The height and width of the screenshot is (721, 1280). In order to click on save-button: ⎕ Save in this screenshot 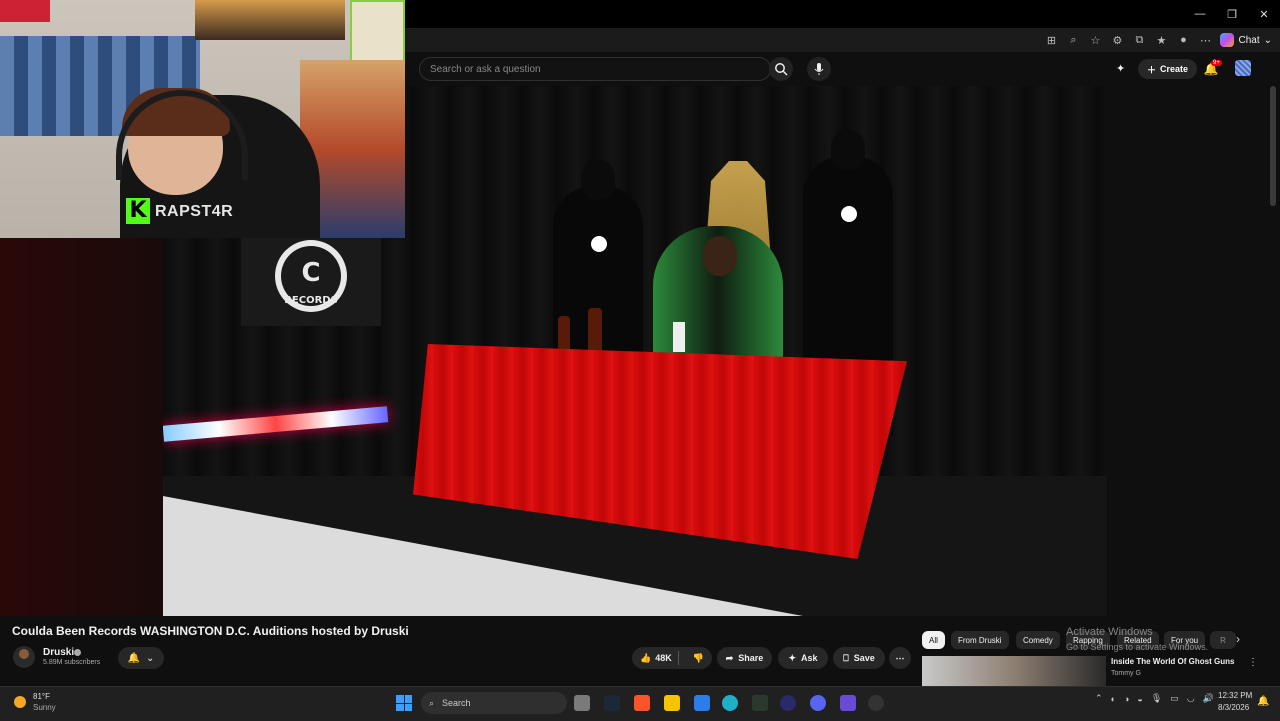, I will do `click(859, 658)`.